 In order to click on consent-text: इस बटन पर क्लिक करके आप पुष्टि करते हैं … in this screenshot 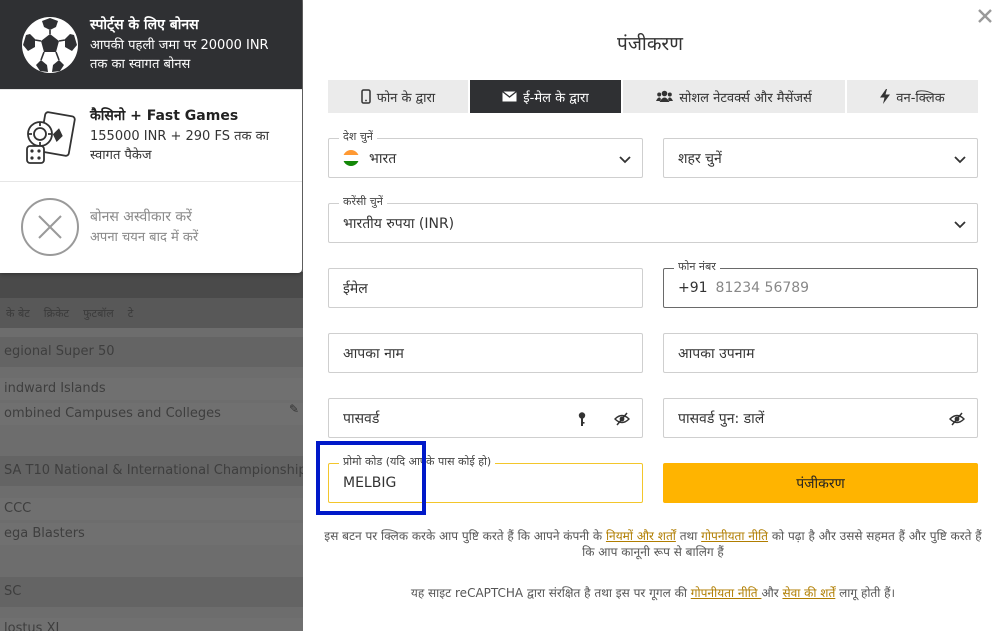, I will do `click(653, 544)`.